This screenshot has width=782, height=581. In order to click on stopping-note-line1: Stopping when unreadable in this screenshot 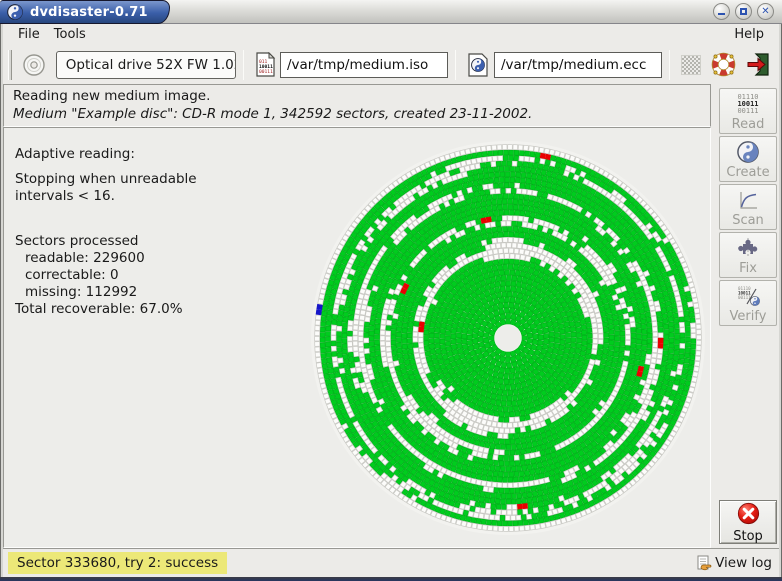, I will do `click(106, 179)`.